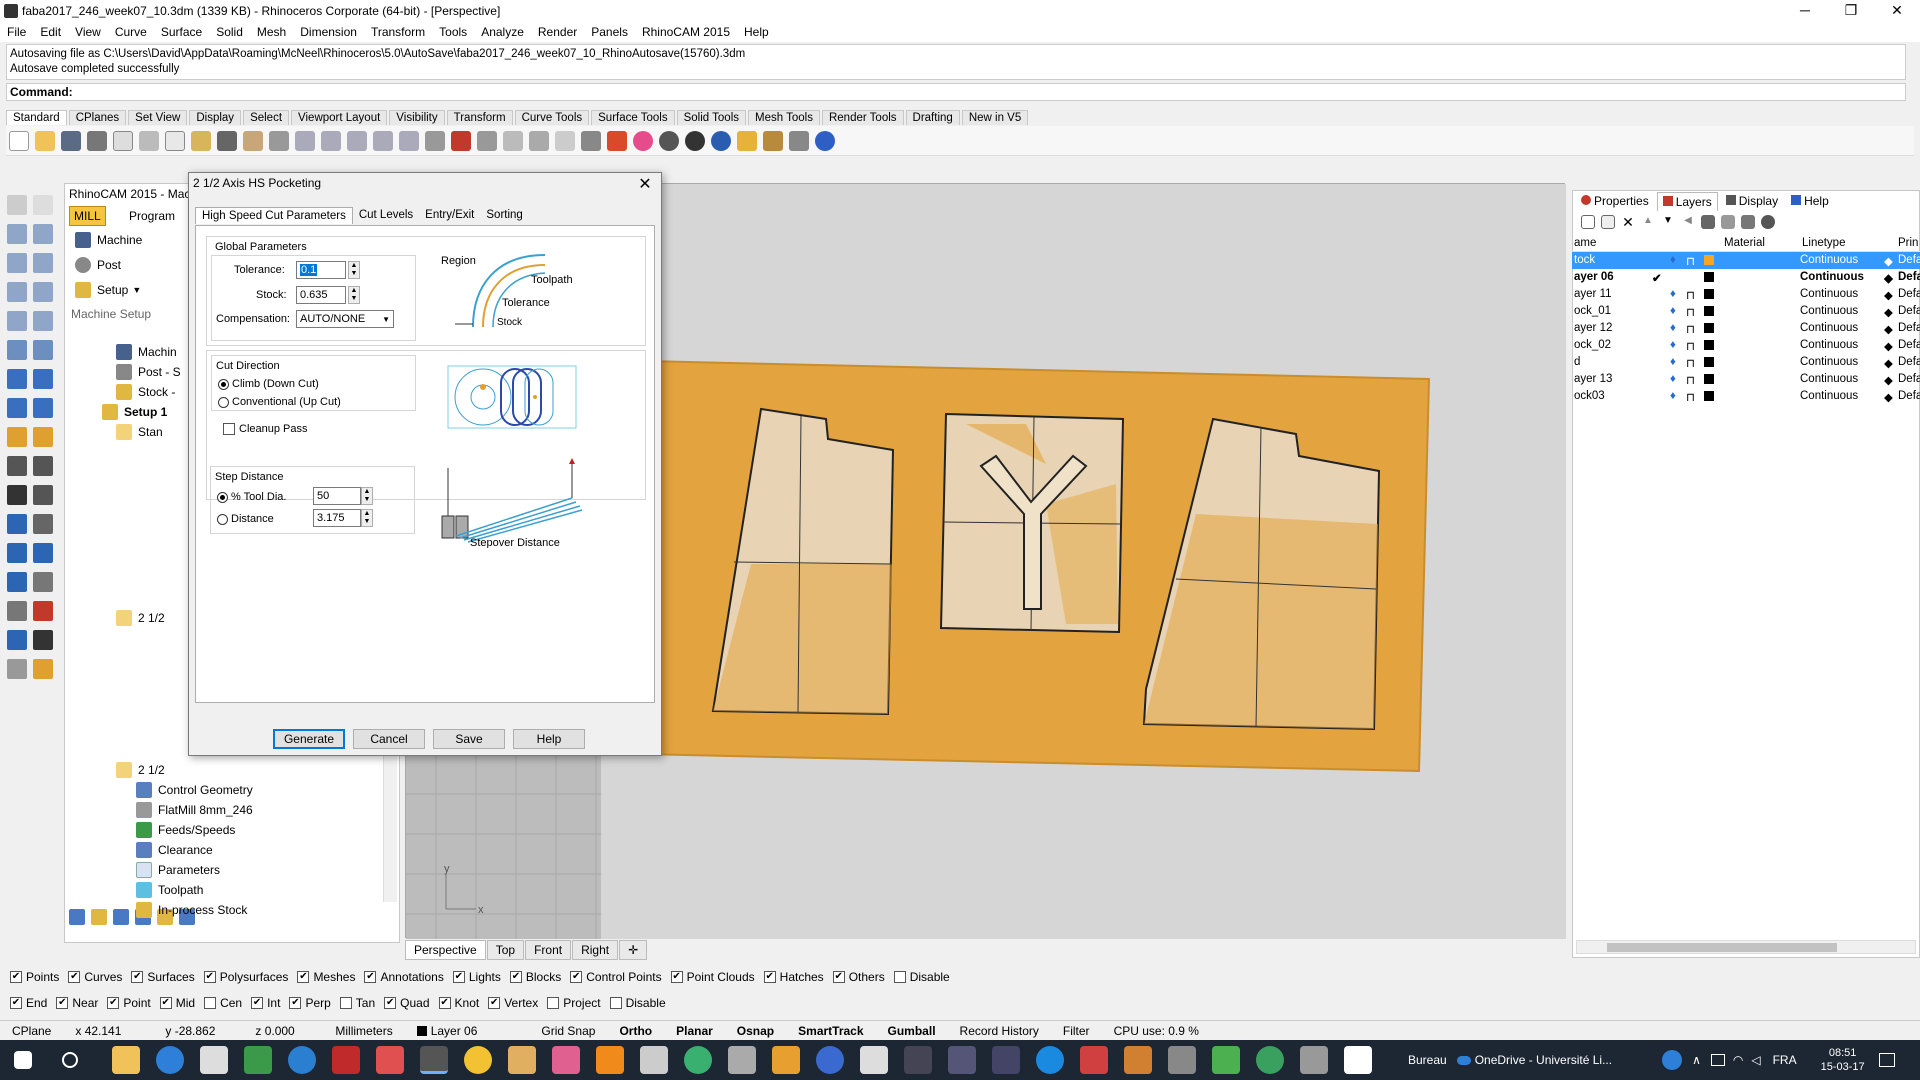 The height and width of the screenshot is (1080, 1920). Describe the element at coordinates (245, 977) in the screenshot. I see `filter-polysurfaces-checkbox: ✔ Polysurfaces` at that location.